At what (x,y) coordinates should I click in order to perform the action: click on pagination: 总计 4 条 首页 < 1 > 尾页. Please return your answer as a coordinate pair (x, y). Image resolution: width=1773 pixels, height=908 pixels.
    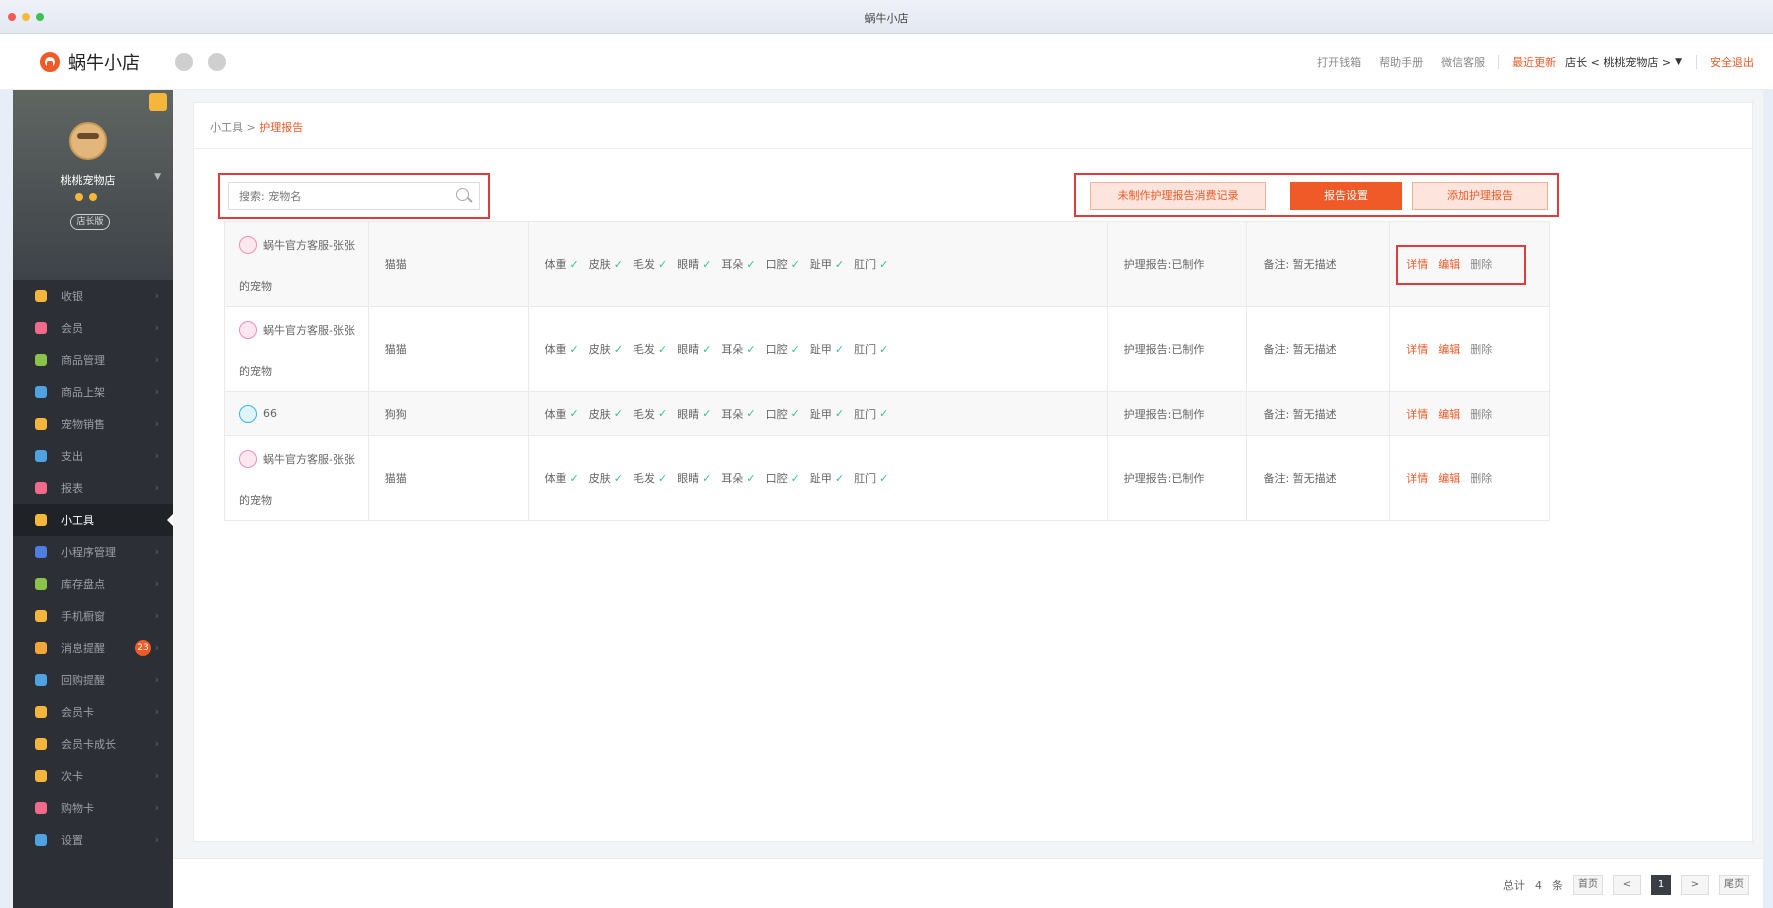
    Looking at the image, I should click on (1626, 885).